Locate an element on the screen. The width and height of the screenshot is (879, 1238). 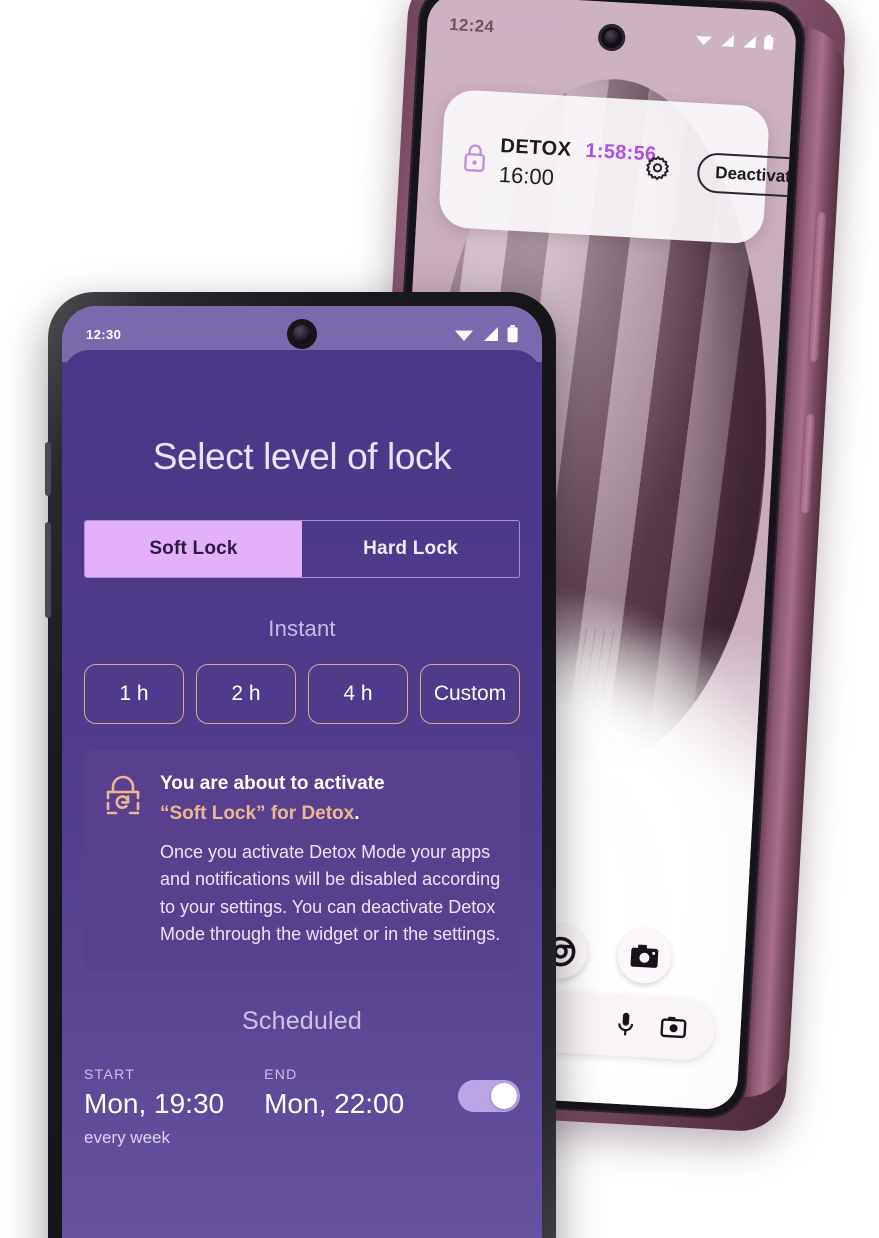
widget-app-name: DETOX is located at coordinates (536, 147).